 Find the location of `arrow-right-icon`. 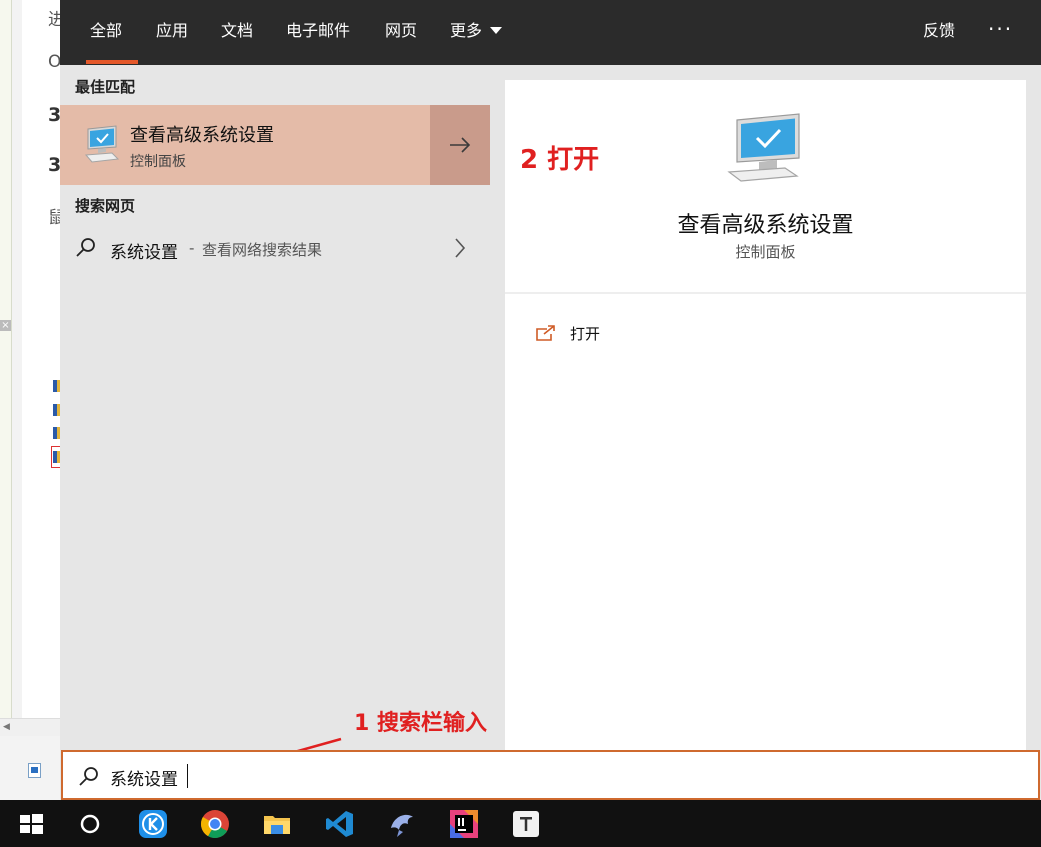

arrow-right-icon is located at coordinates (460, 145).